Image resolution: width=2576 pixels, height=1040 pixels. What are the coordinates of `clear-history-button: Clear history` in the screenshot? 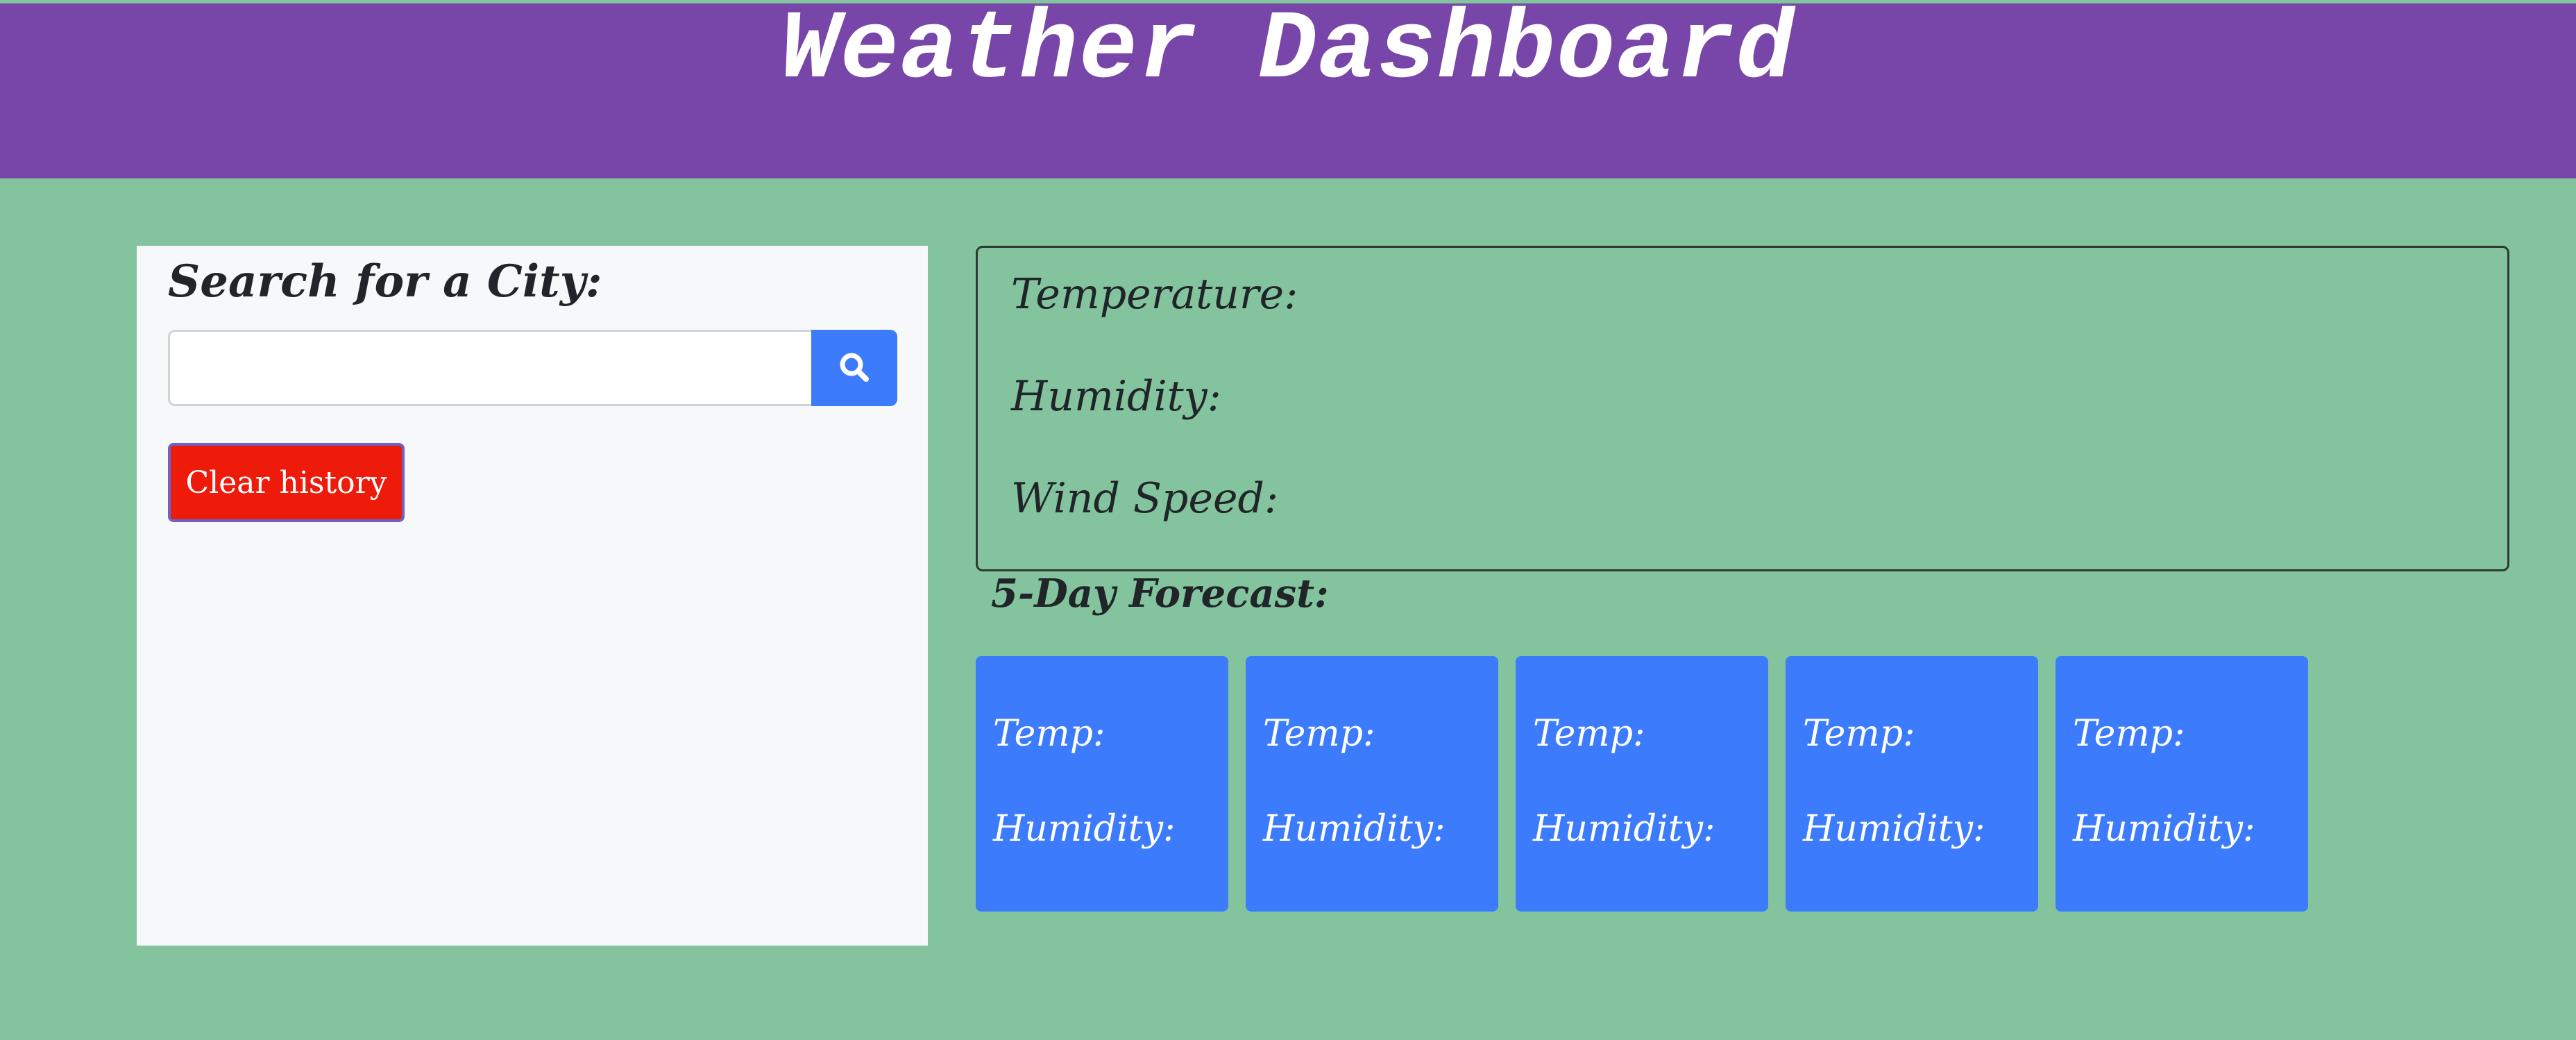 It's located at (286, 482).